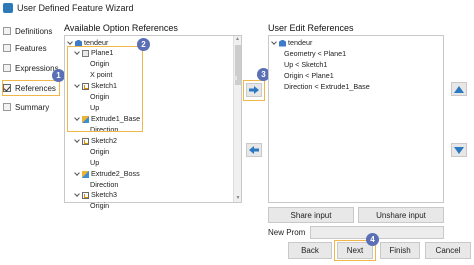 The width and height of the screenshot is (474, 265). I want to click on selected-references-highlight, so click(105, 89).